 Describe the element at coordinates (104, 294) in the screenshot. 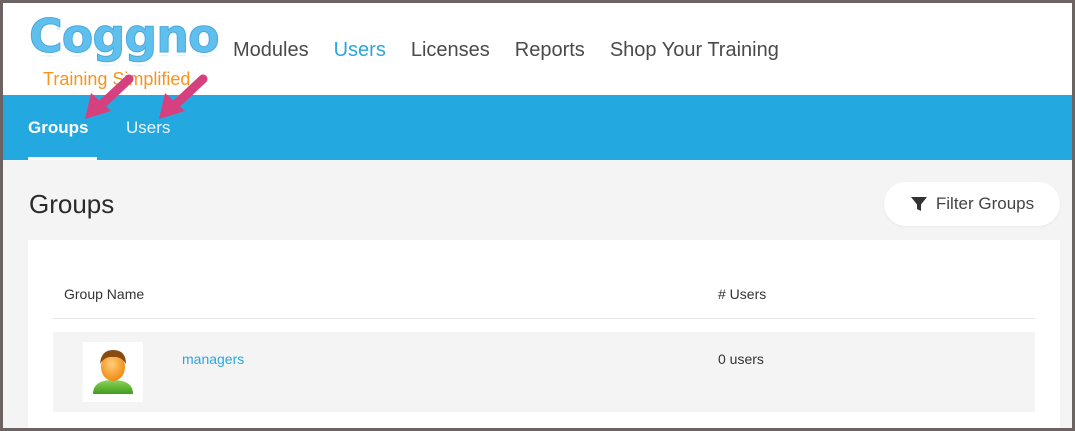

I see `column-header-group-name: Group Name` at that location.